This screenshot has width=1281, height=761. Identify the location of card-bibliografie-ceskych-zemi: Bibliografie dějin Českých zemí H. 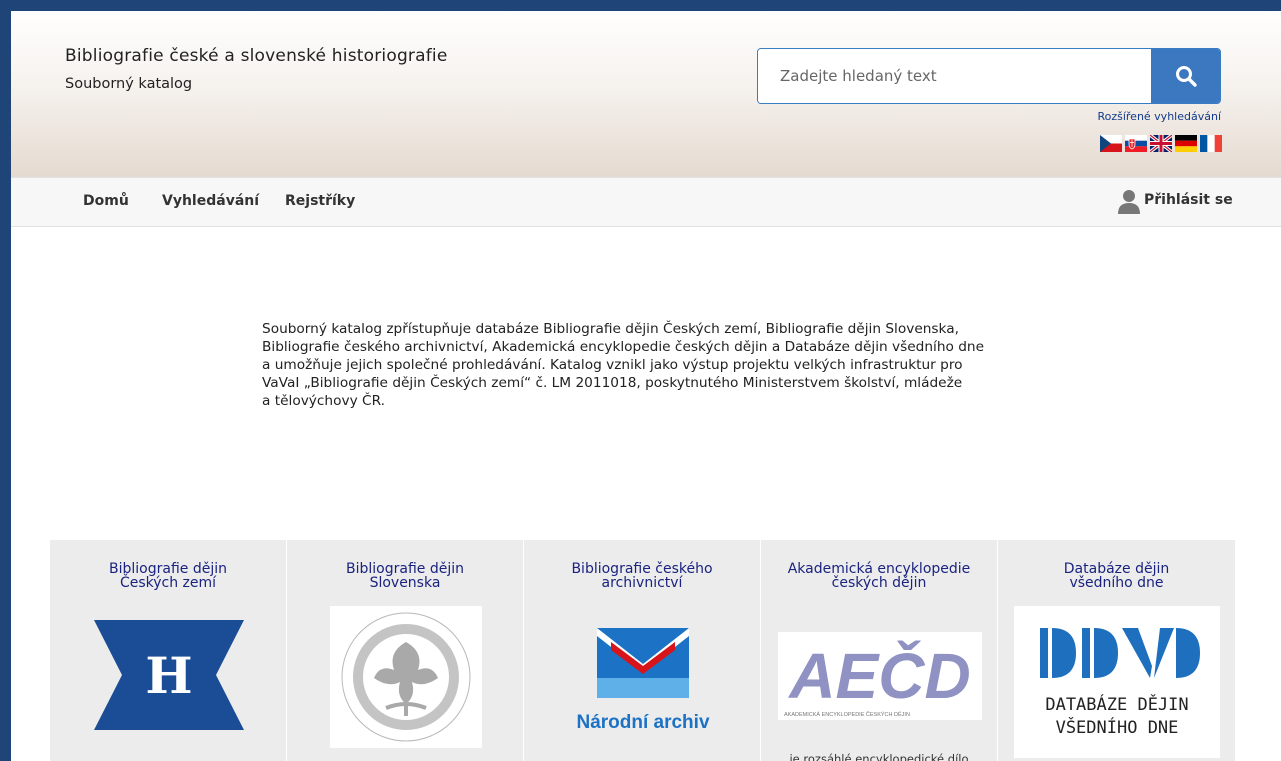
(168, 650).